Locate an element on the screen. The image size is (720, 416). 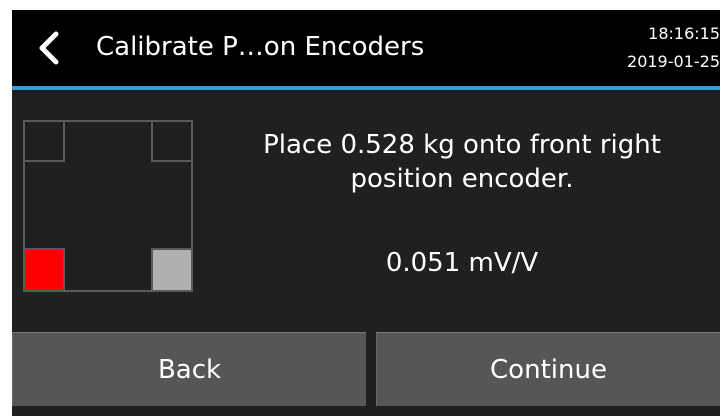
encoder-rear-right is located at coordinates (172, 141).